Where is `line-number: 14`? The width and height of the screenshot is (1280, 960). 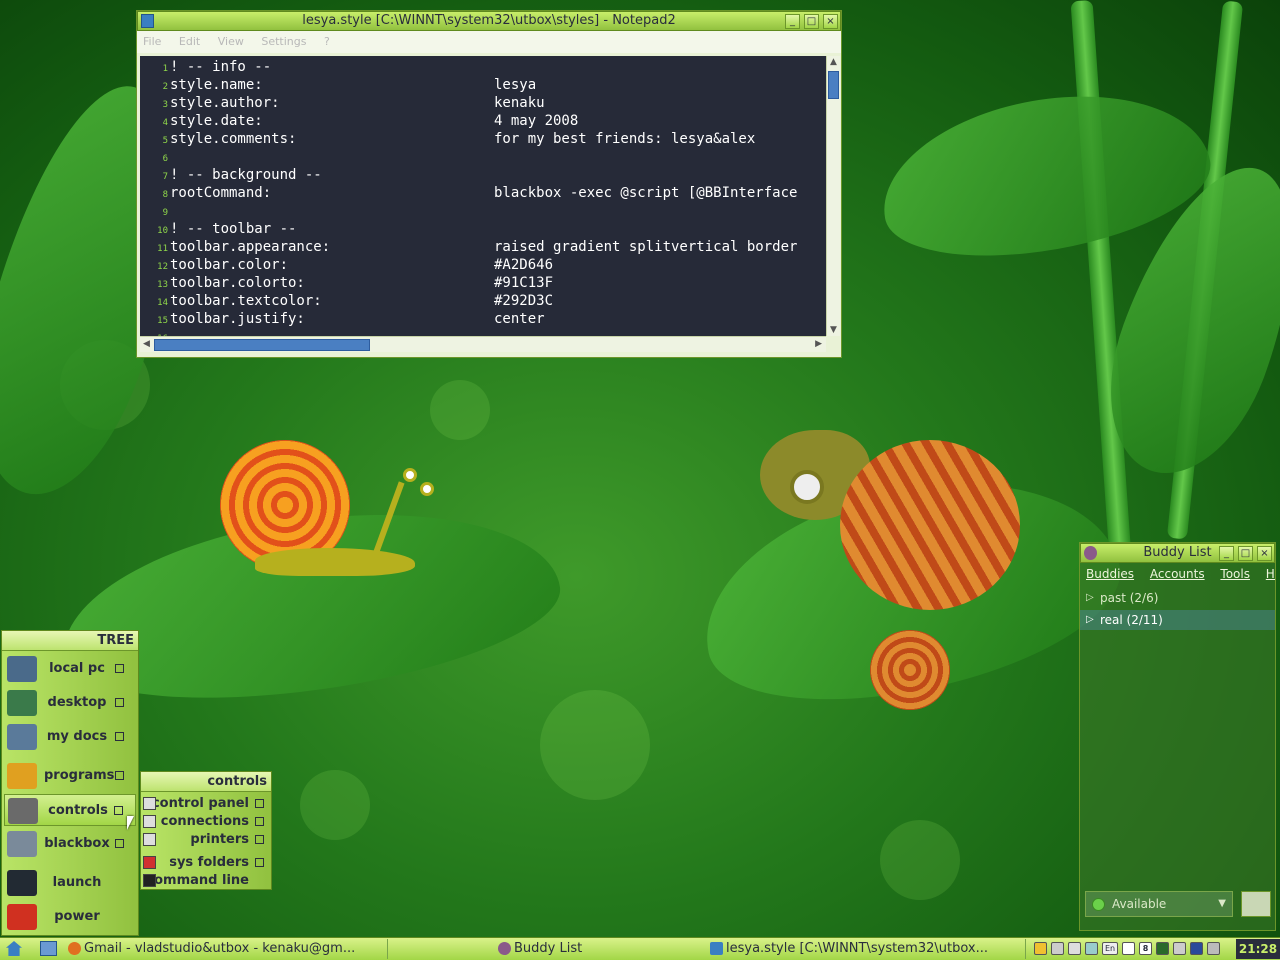
line-number: 14 is located at coordinates (162, 303).